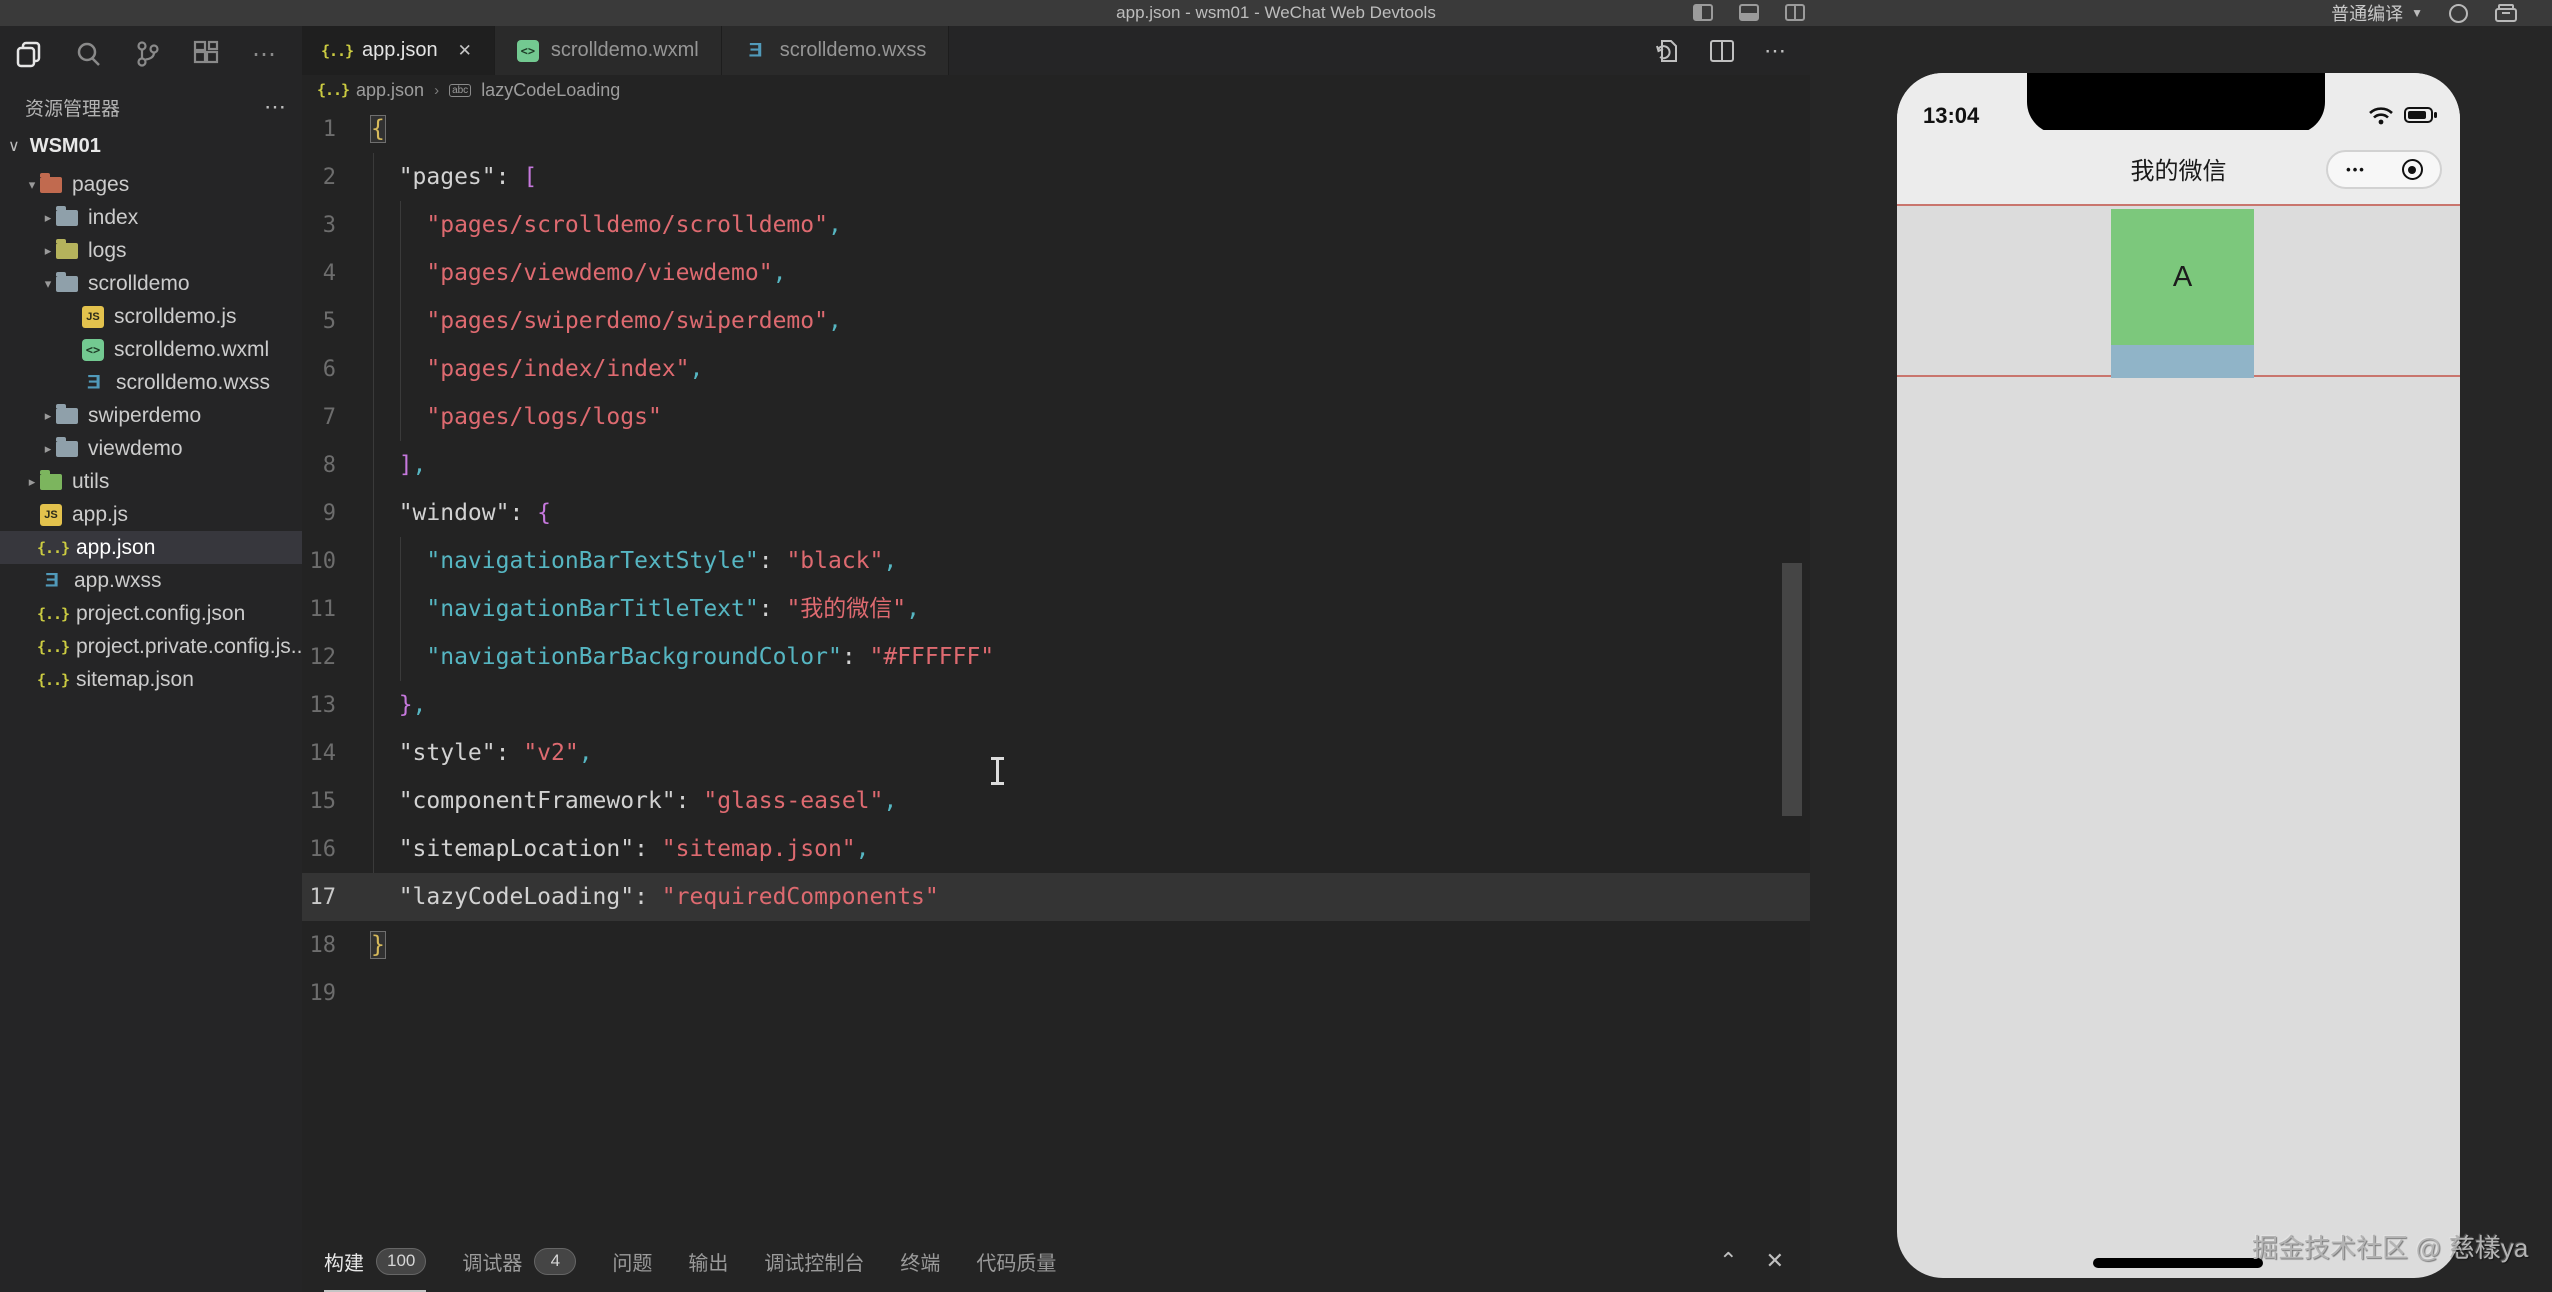 The height and width of the screenshot is (1292, 2552). Describe the element at coordinates (2182, 361) in the screenshot. I see `scroll-item-b-peek` at that location.